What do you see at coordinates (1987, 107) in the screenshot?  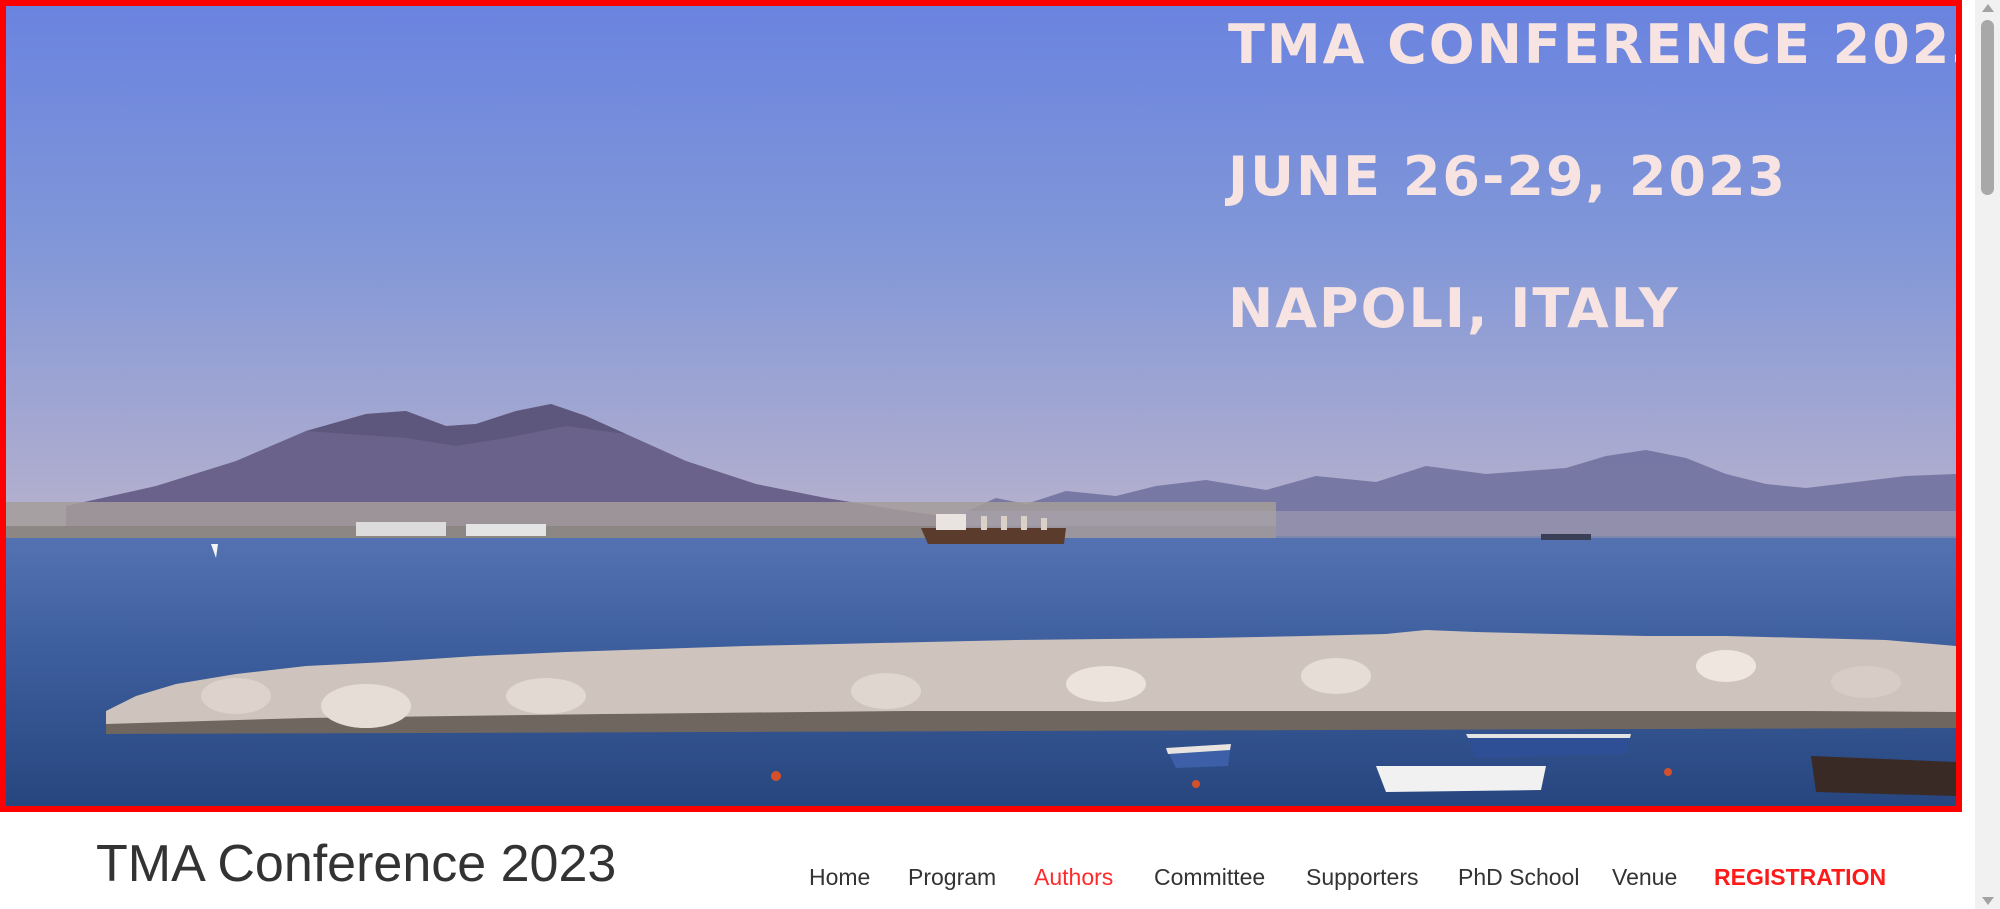 I see `scrollbar-thumb` at bounding box center [1987, 107].